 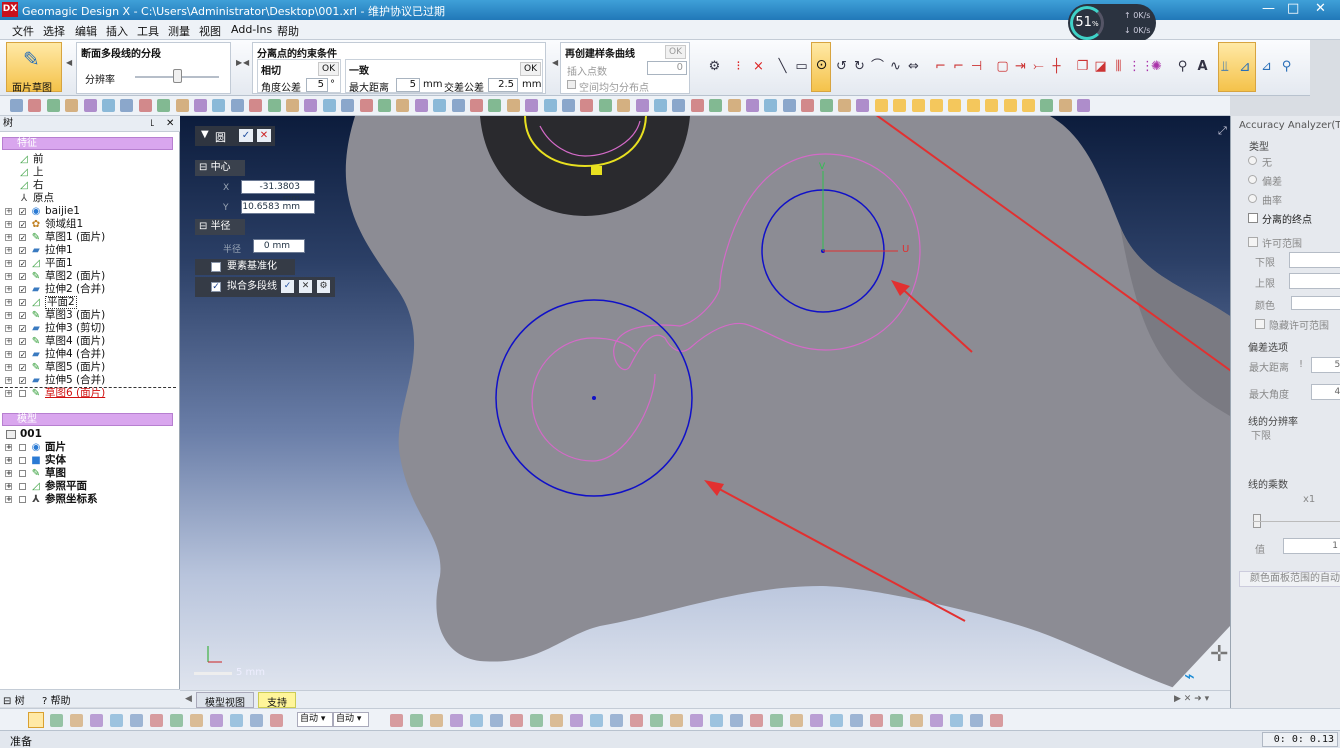 I want to click on menu-insert: 插入, so click(x=117, y=31).